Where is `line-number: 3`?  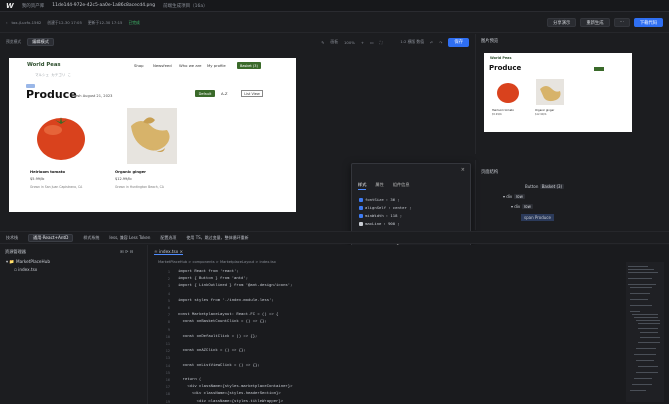
line-number: 3 is located at coordinates (168, 286).